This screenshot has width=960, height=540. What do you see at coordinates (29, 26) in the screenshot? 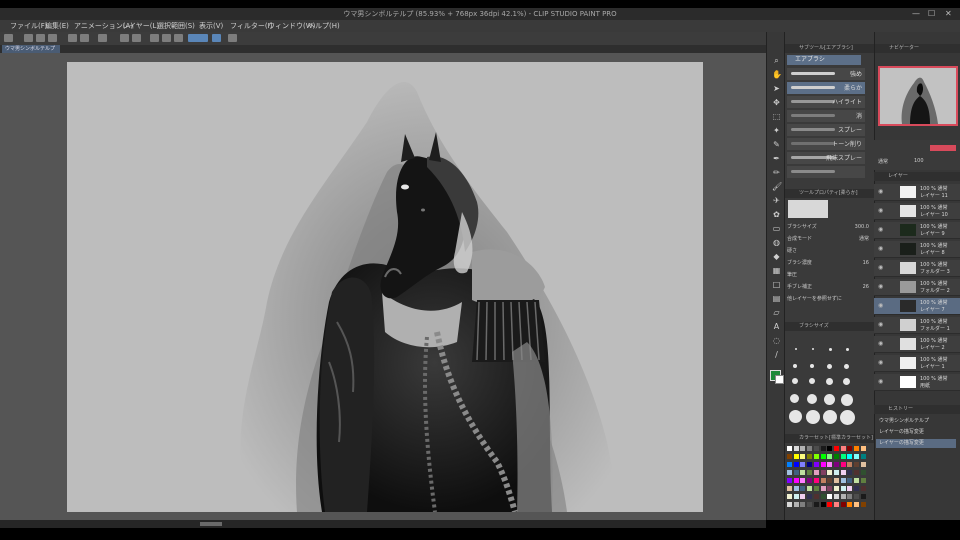
I see `menu-file: ファイル(F)` at bounding box center [29, 26].